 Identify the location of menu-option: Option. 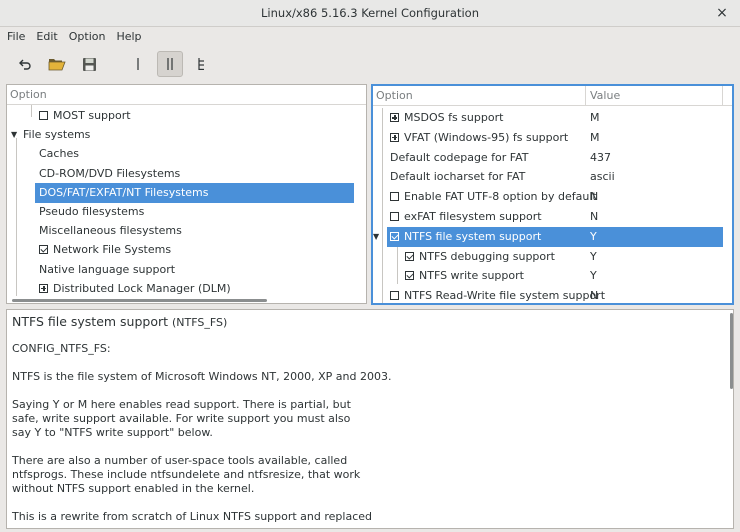
(87, 36).